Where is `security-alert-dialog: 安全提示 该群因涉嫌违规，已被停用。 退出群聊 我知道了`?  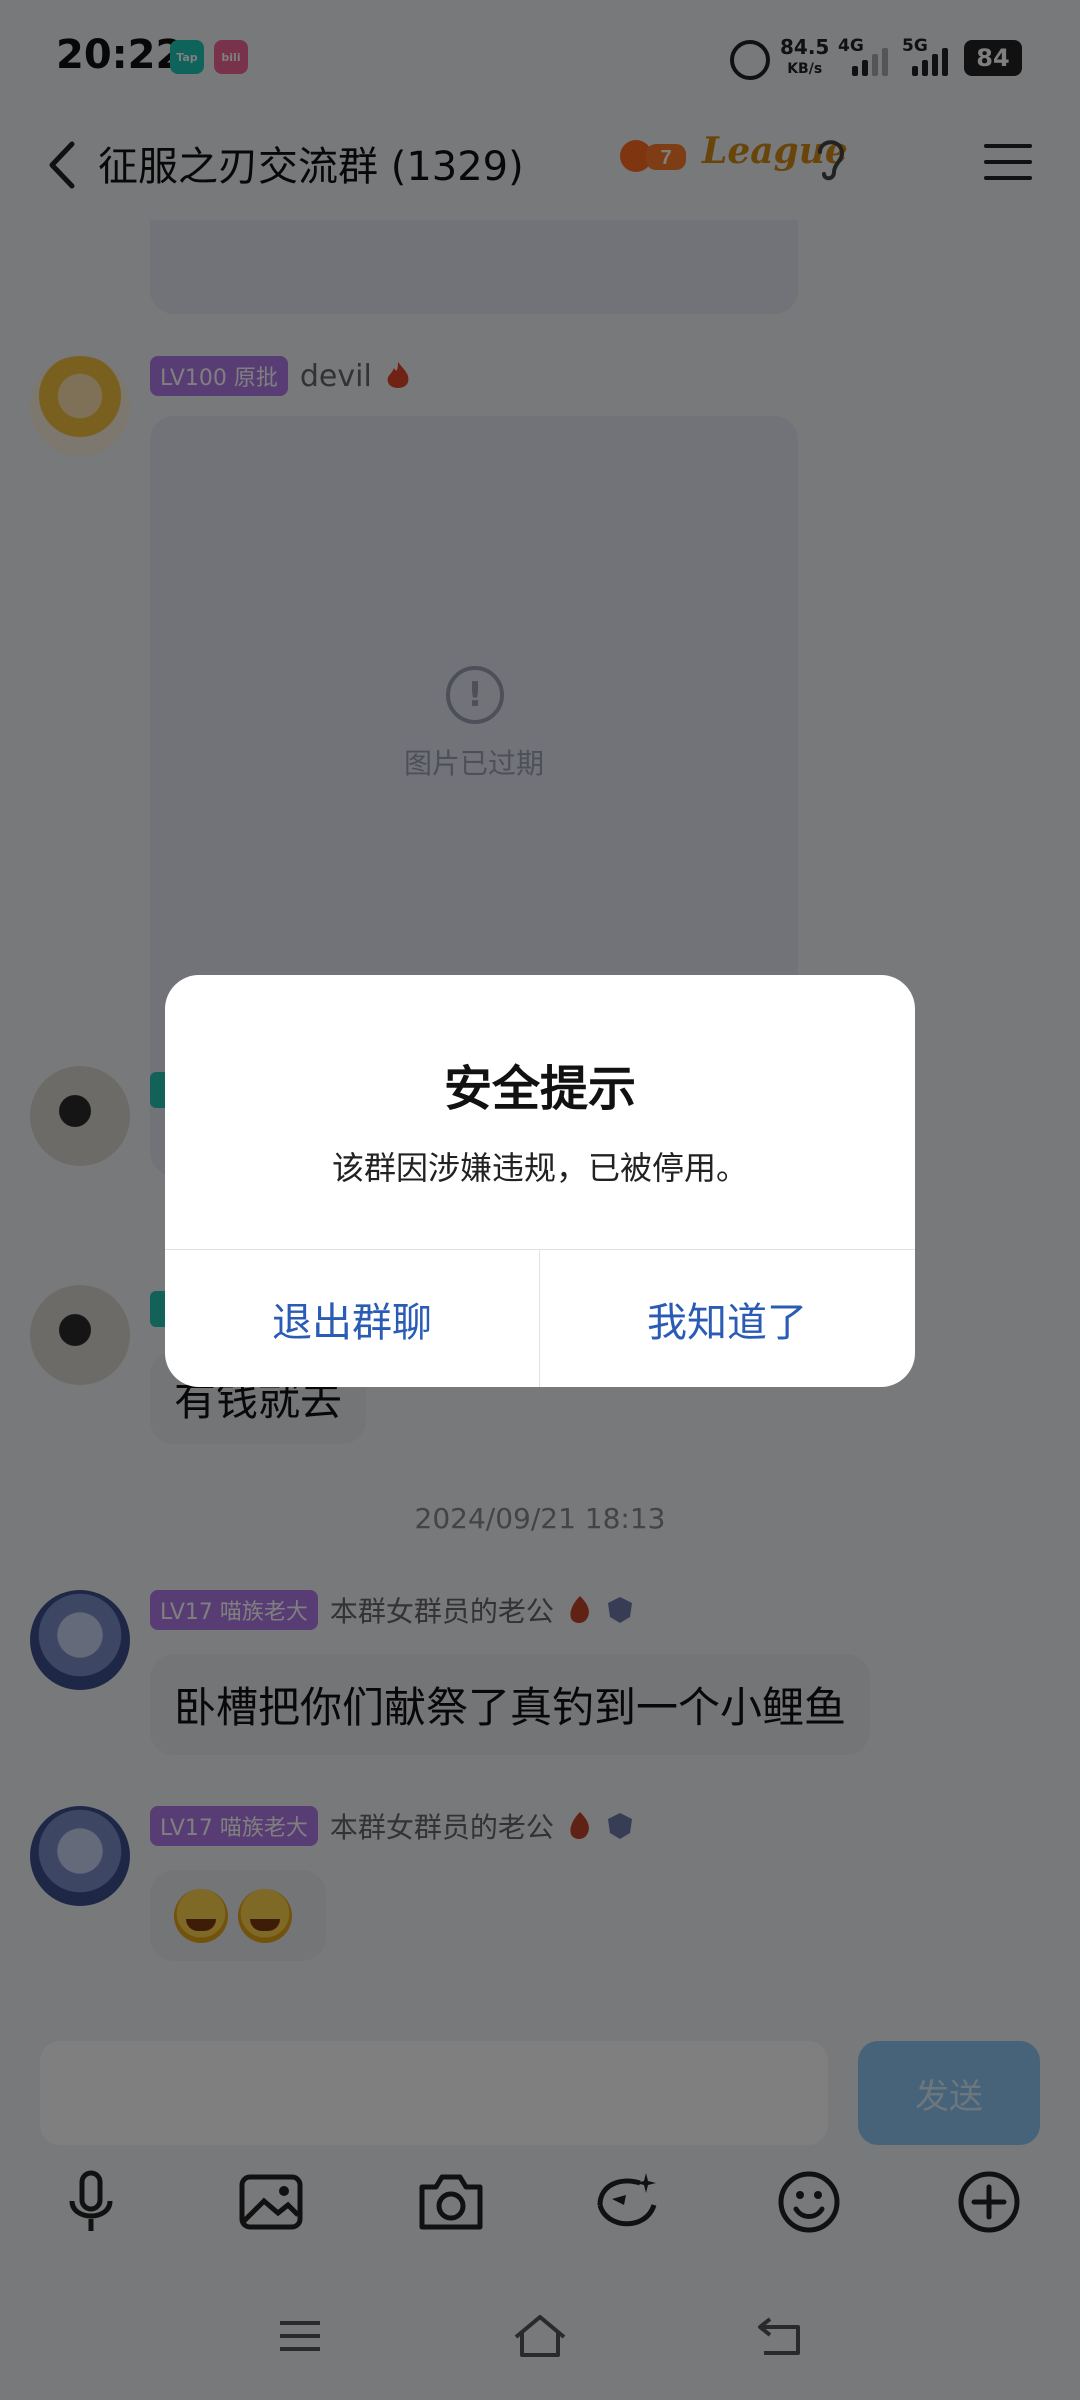
security-alert-dialog: 安全提示 该群因涉嫌违规，已被停用。 退出群聊 我知道了 is located at coordinates (540, 1181).